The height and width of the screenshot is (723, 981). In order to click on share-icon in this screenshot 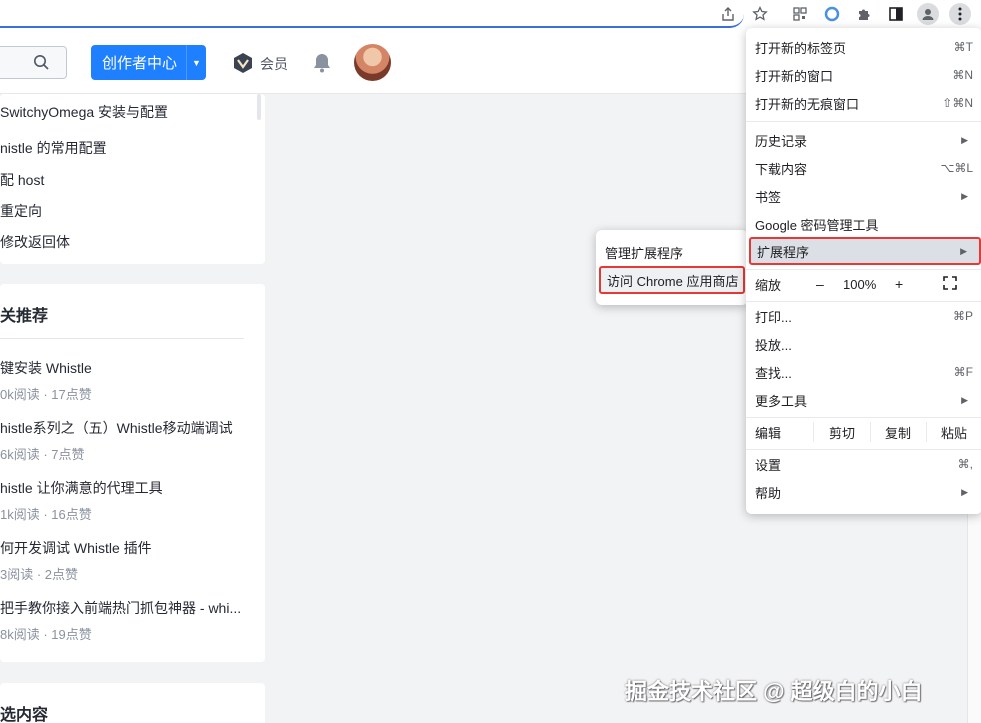, I will do `click(728, 14)`.